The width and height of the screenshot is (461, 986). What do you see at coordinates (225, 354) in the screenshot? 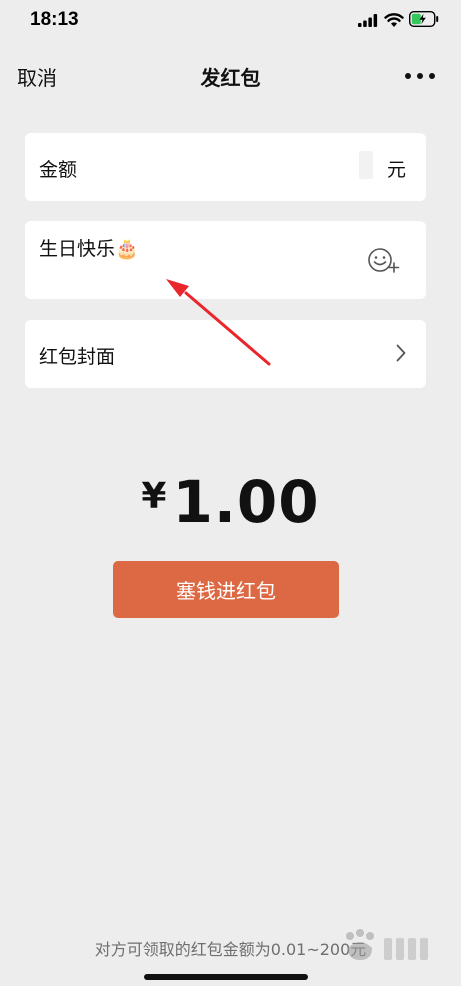
I see `red-packet-cover-row: 红包封面` at bounding box center [225, 354].